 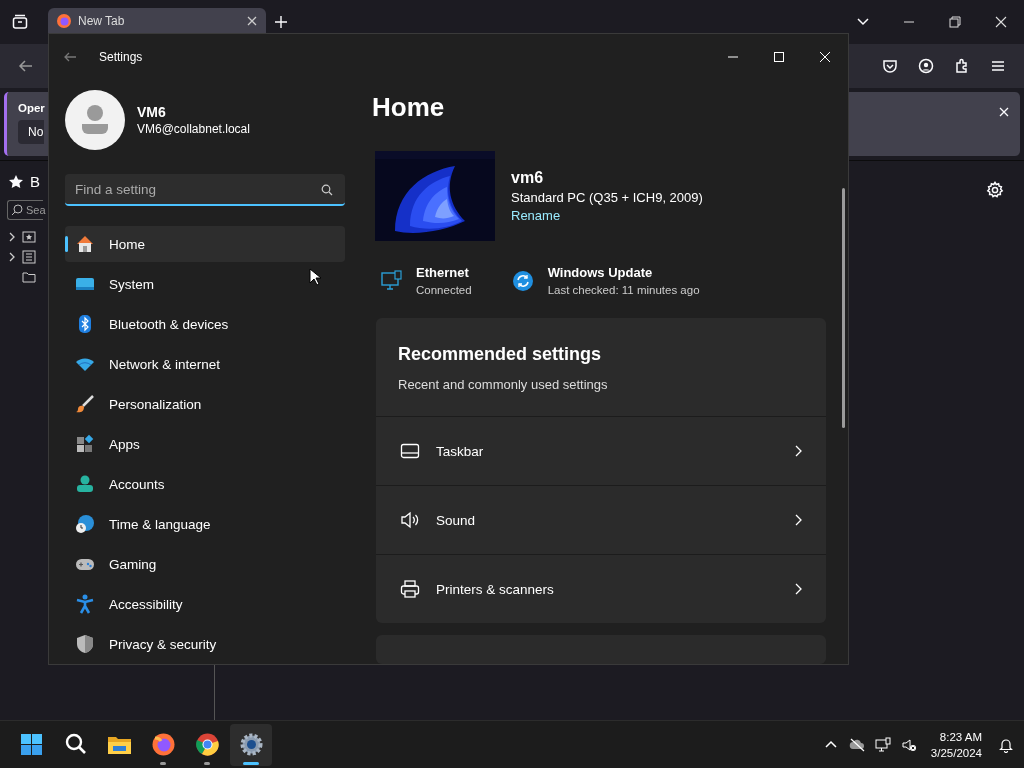 What do you see at coordinates (102, 20) in the screenshot?
I see `tab-title: New Tab` at bounding box center [102, 20].